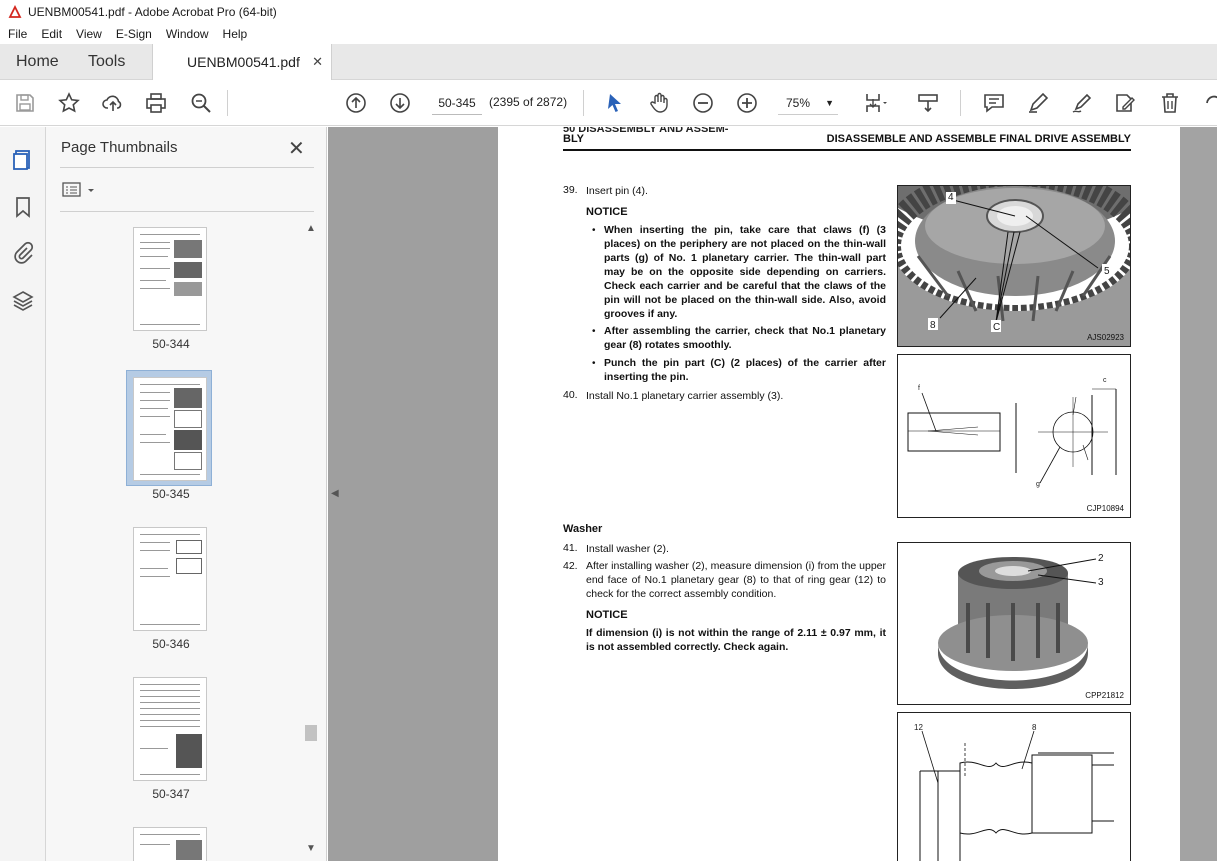  I want to click on right-gutter, so click(1198, 494).